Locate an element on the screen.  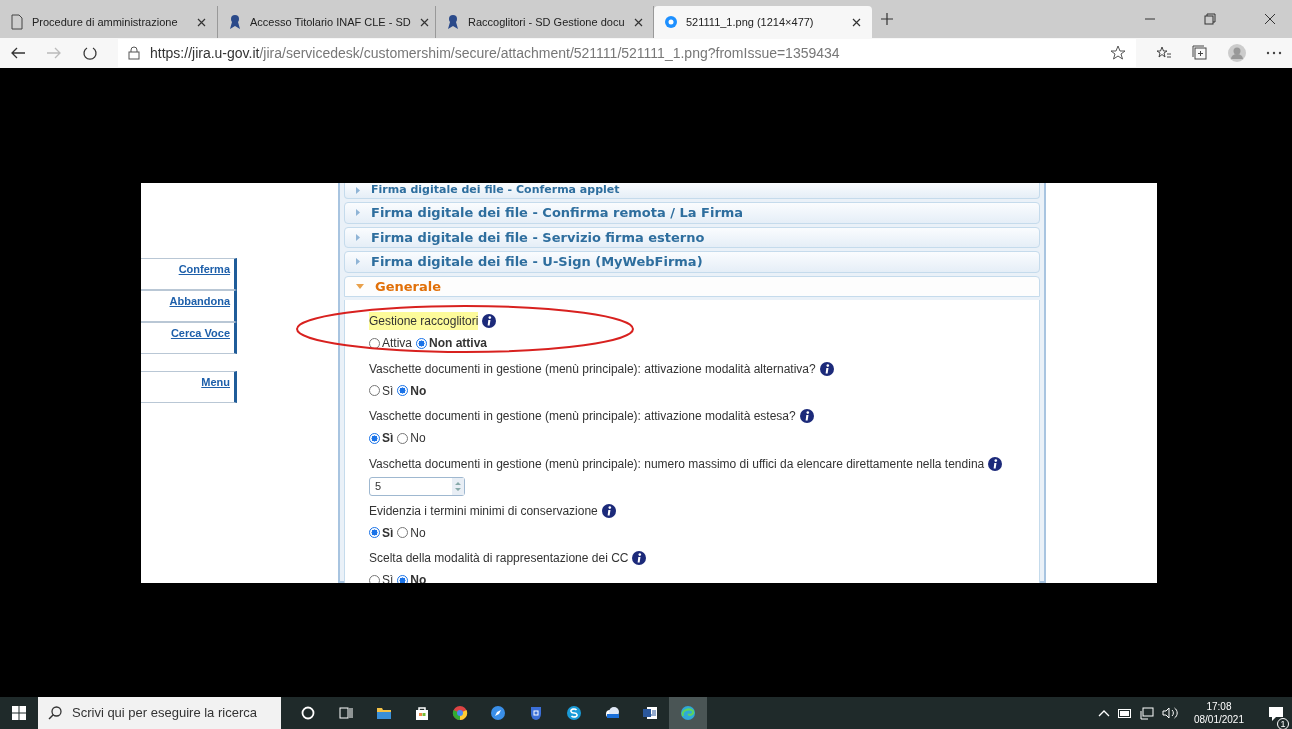
search-icon is located at coordinates (55, 713).